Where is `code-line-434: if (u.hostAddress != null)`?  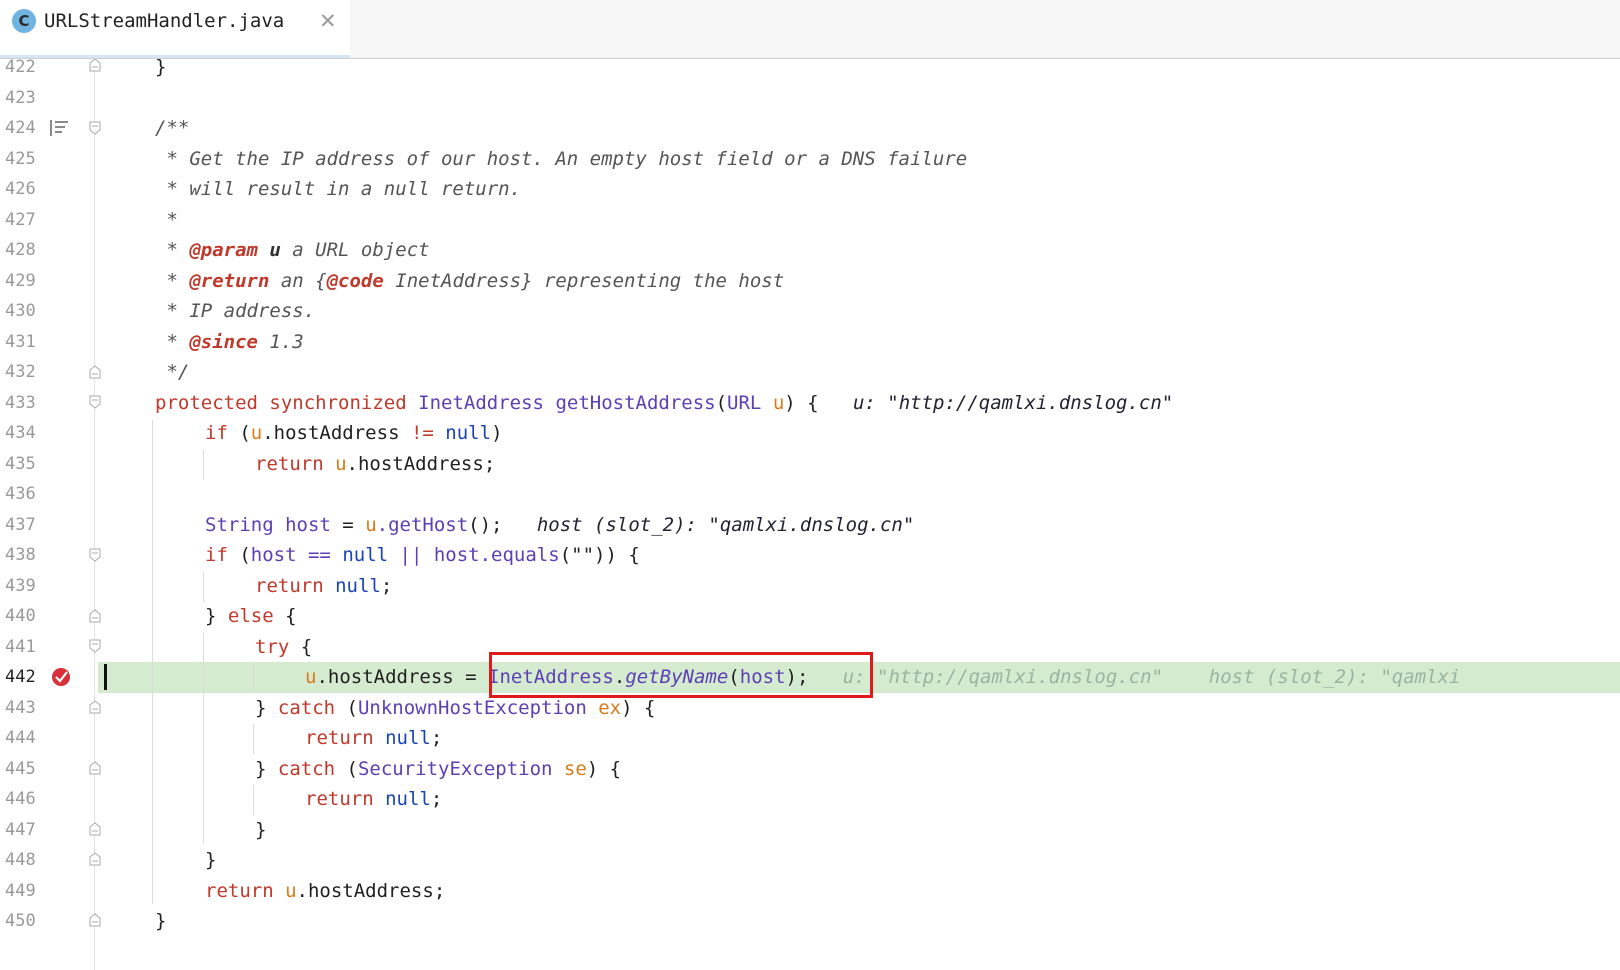
code-line-434: if (u.hostAddress != null) is located at coordinates (354, 433).